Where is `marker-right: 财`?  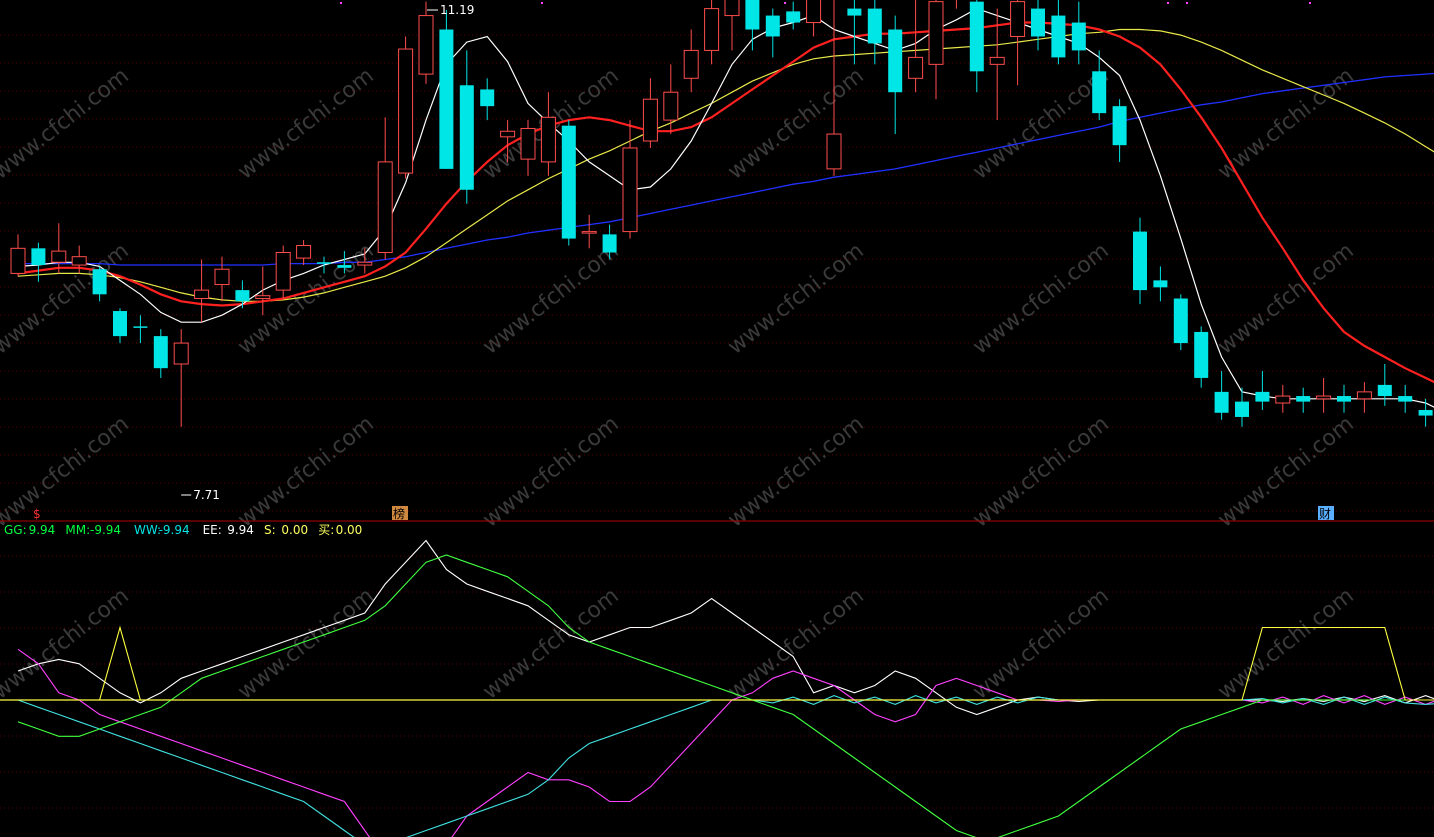 marker-right: 财 is located at coordinates (1325, 514).